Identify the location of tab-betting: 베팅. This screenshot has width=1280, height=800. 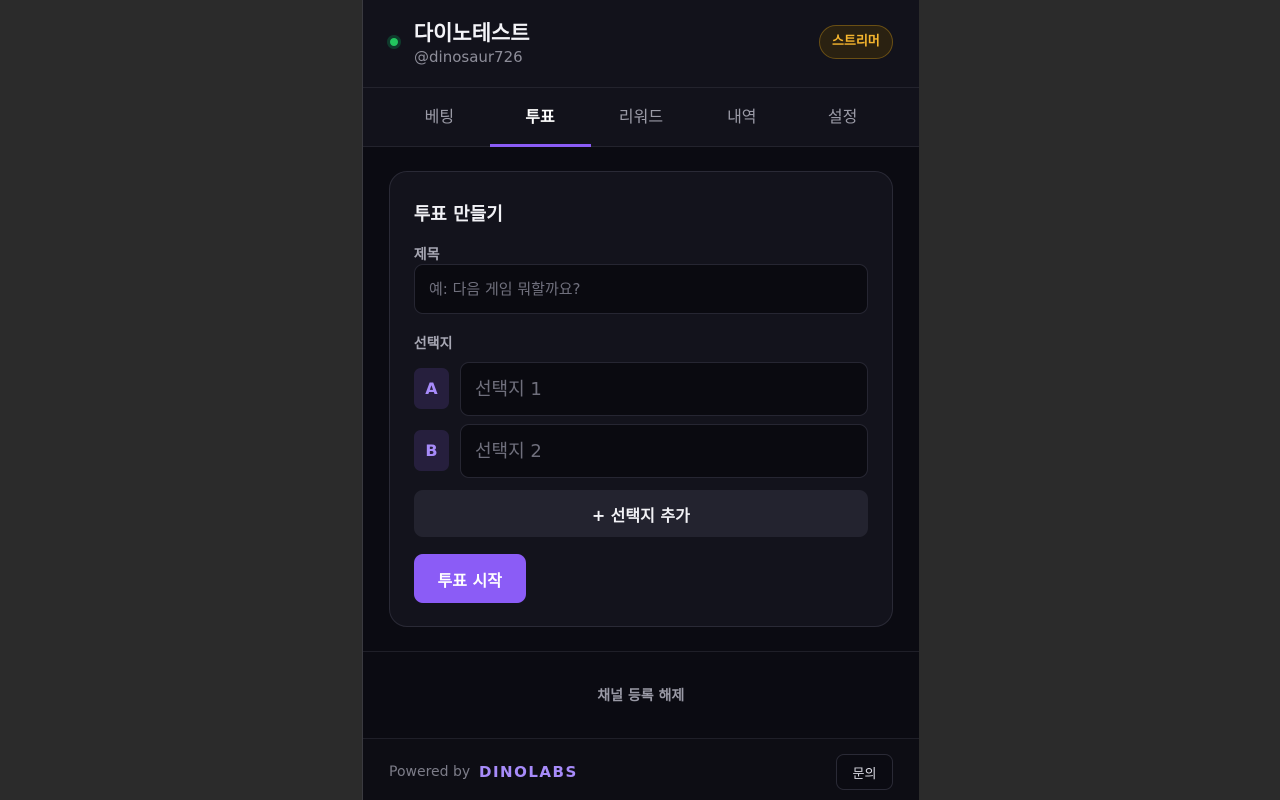
(439, 117).